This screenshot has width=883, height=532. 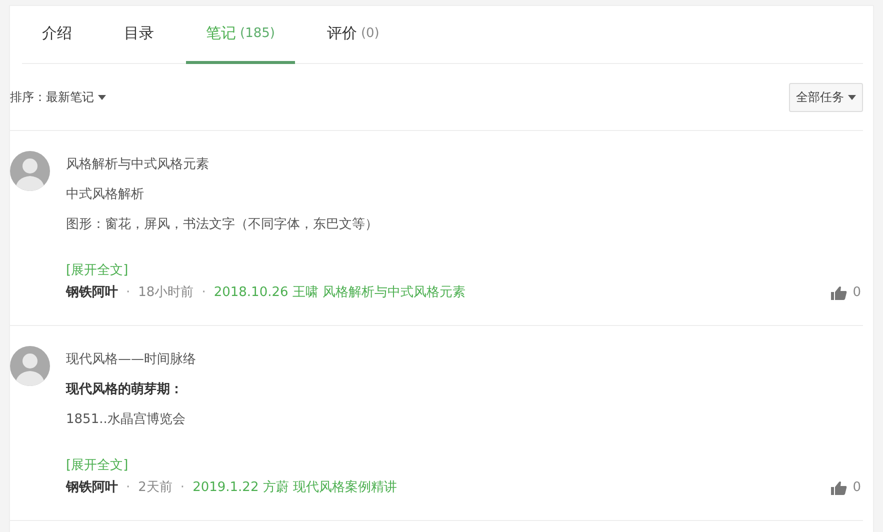 I want to click on tab: 目录, so click(x=139, y=35).